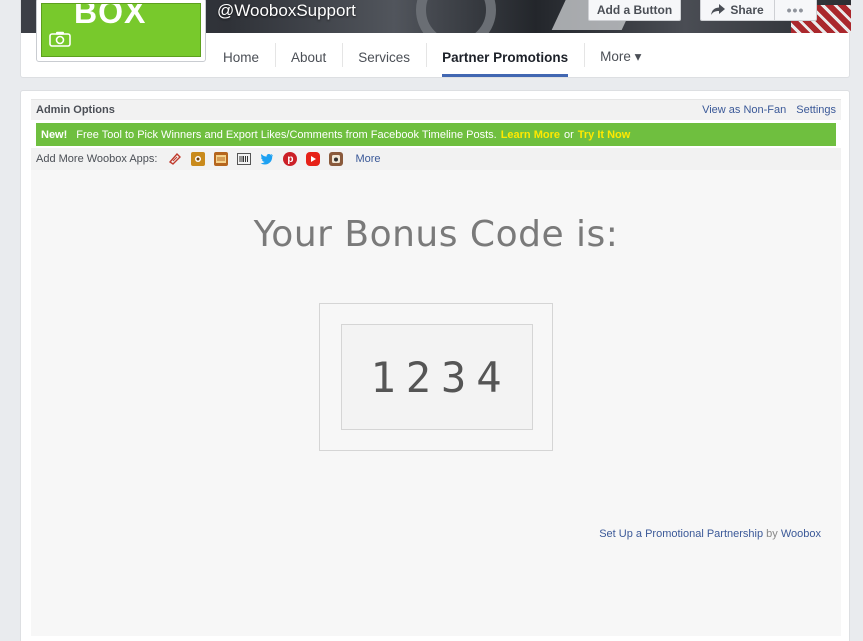 This screenshot has height=641, width=863. I want to click on more-options-button: •••, so click(795, 10).